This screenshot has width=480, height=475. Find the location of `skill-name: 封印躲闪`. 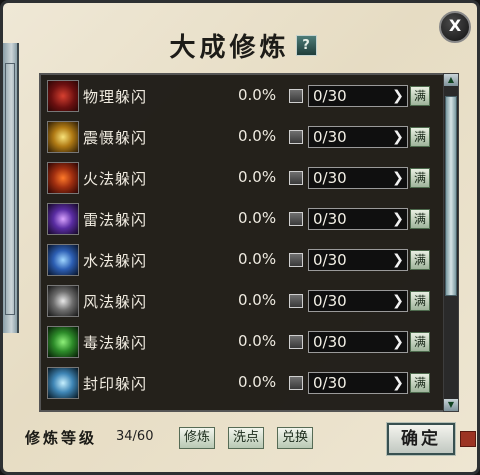

skill-name: 封印躲闪 is located at coordinates (115, 384).